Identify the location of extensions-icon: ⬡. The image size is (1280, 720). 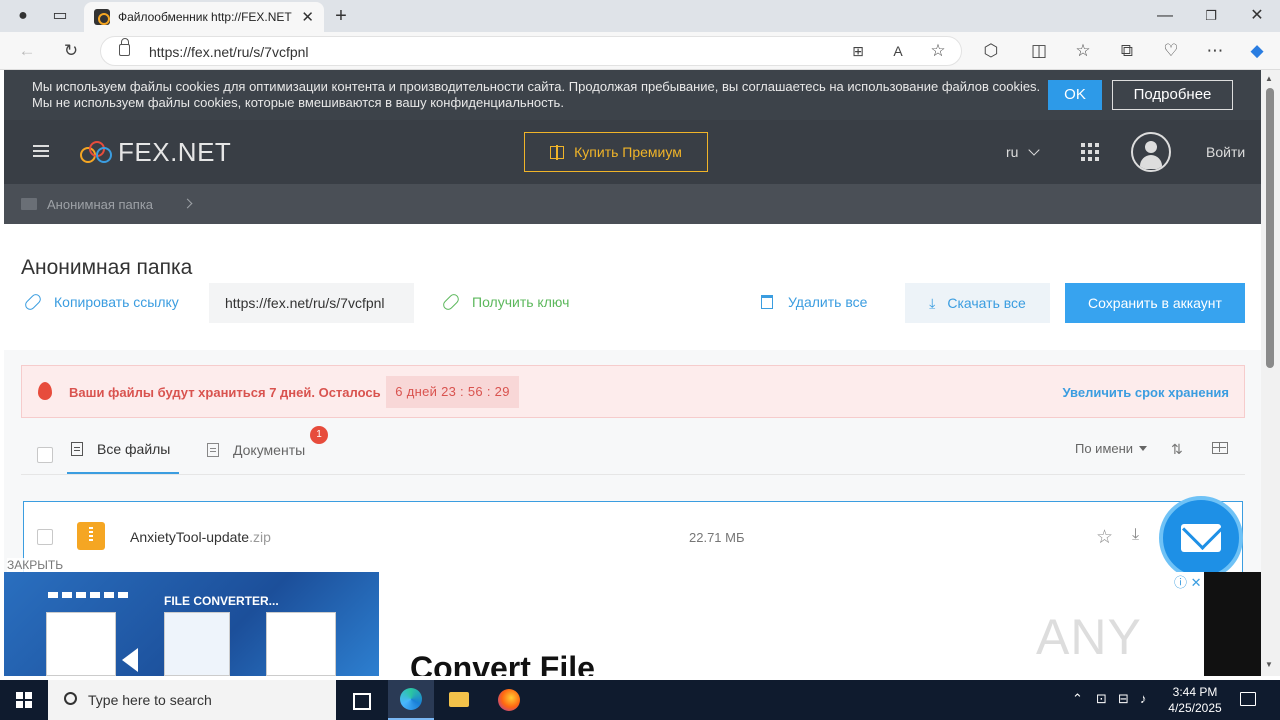
(991, 51).